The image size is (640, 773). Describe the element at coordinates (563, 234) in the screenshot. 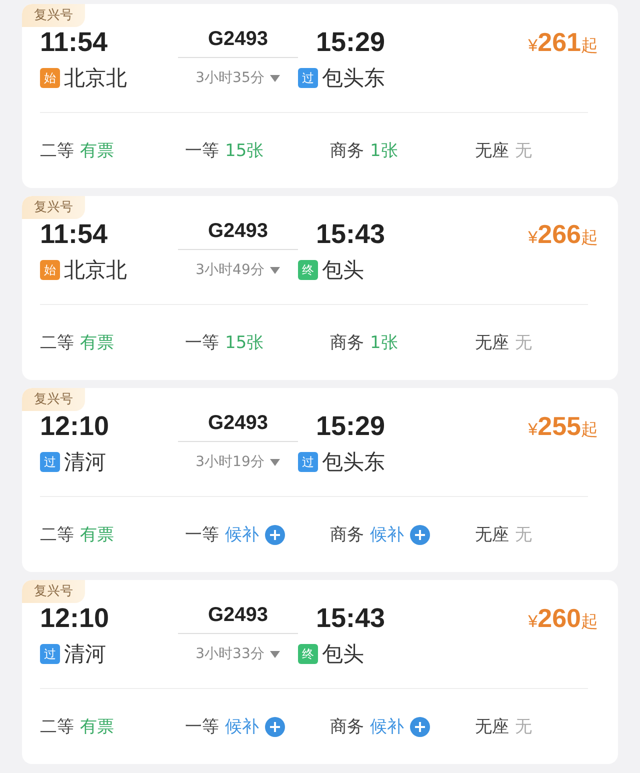

I see `price: ¥266起` at that location.